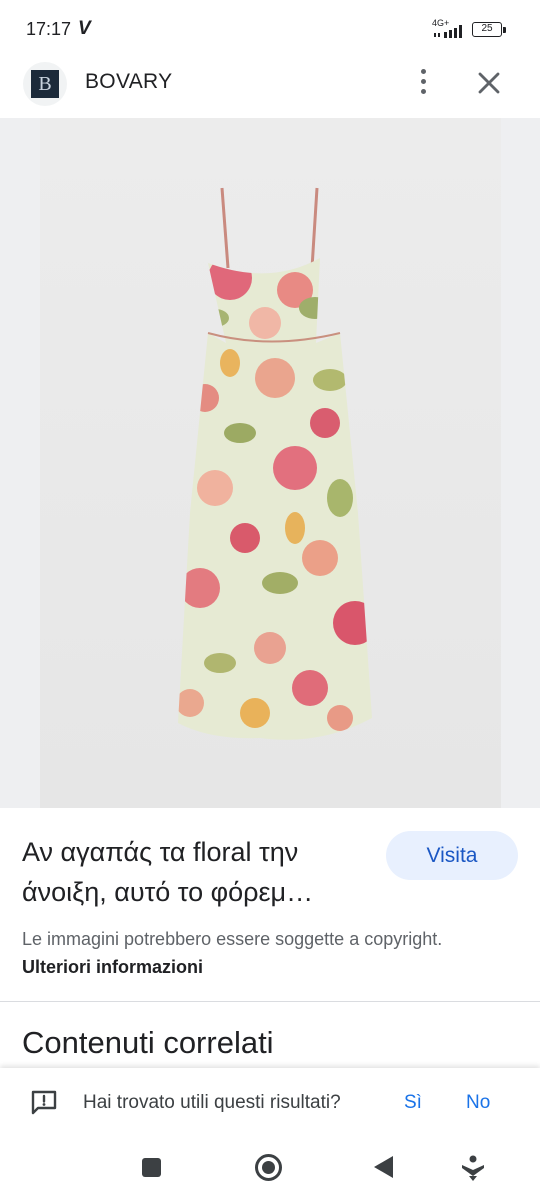 The height and width of the screenshot is (1200, 540). I want to click on home-button, so click(268, 1167).